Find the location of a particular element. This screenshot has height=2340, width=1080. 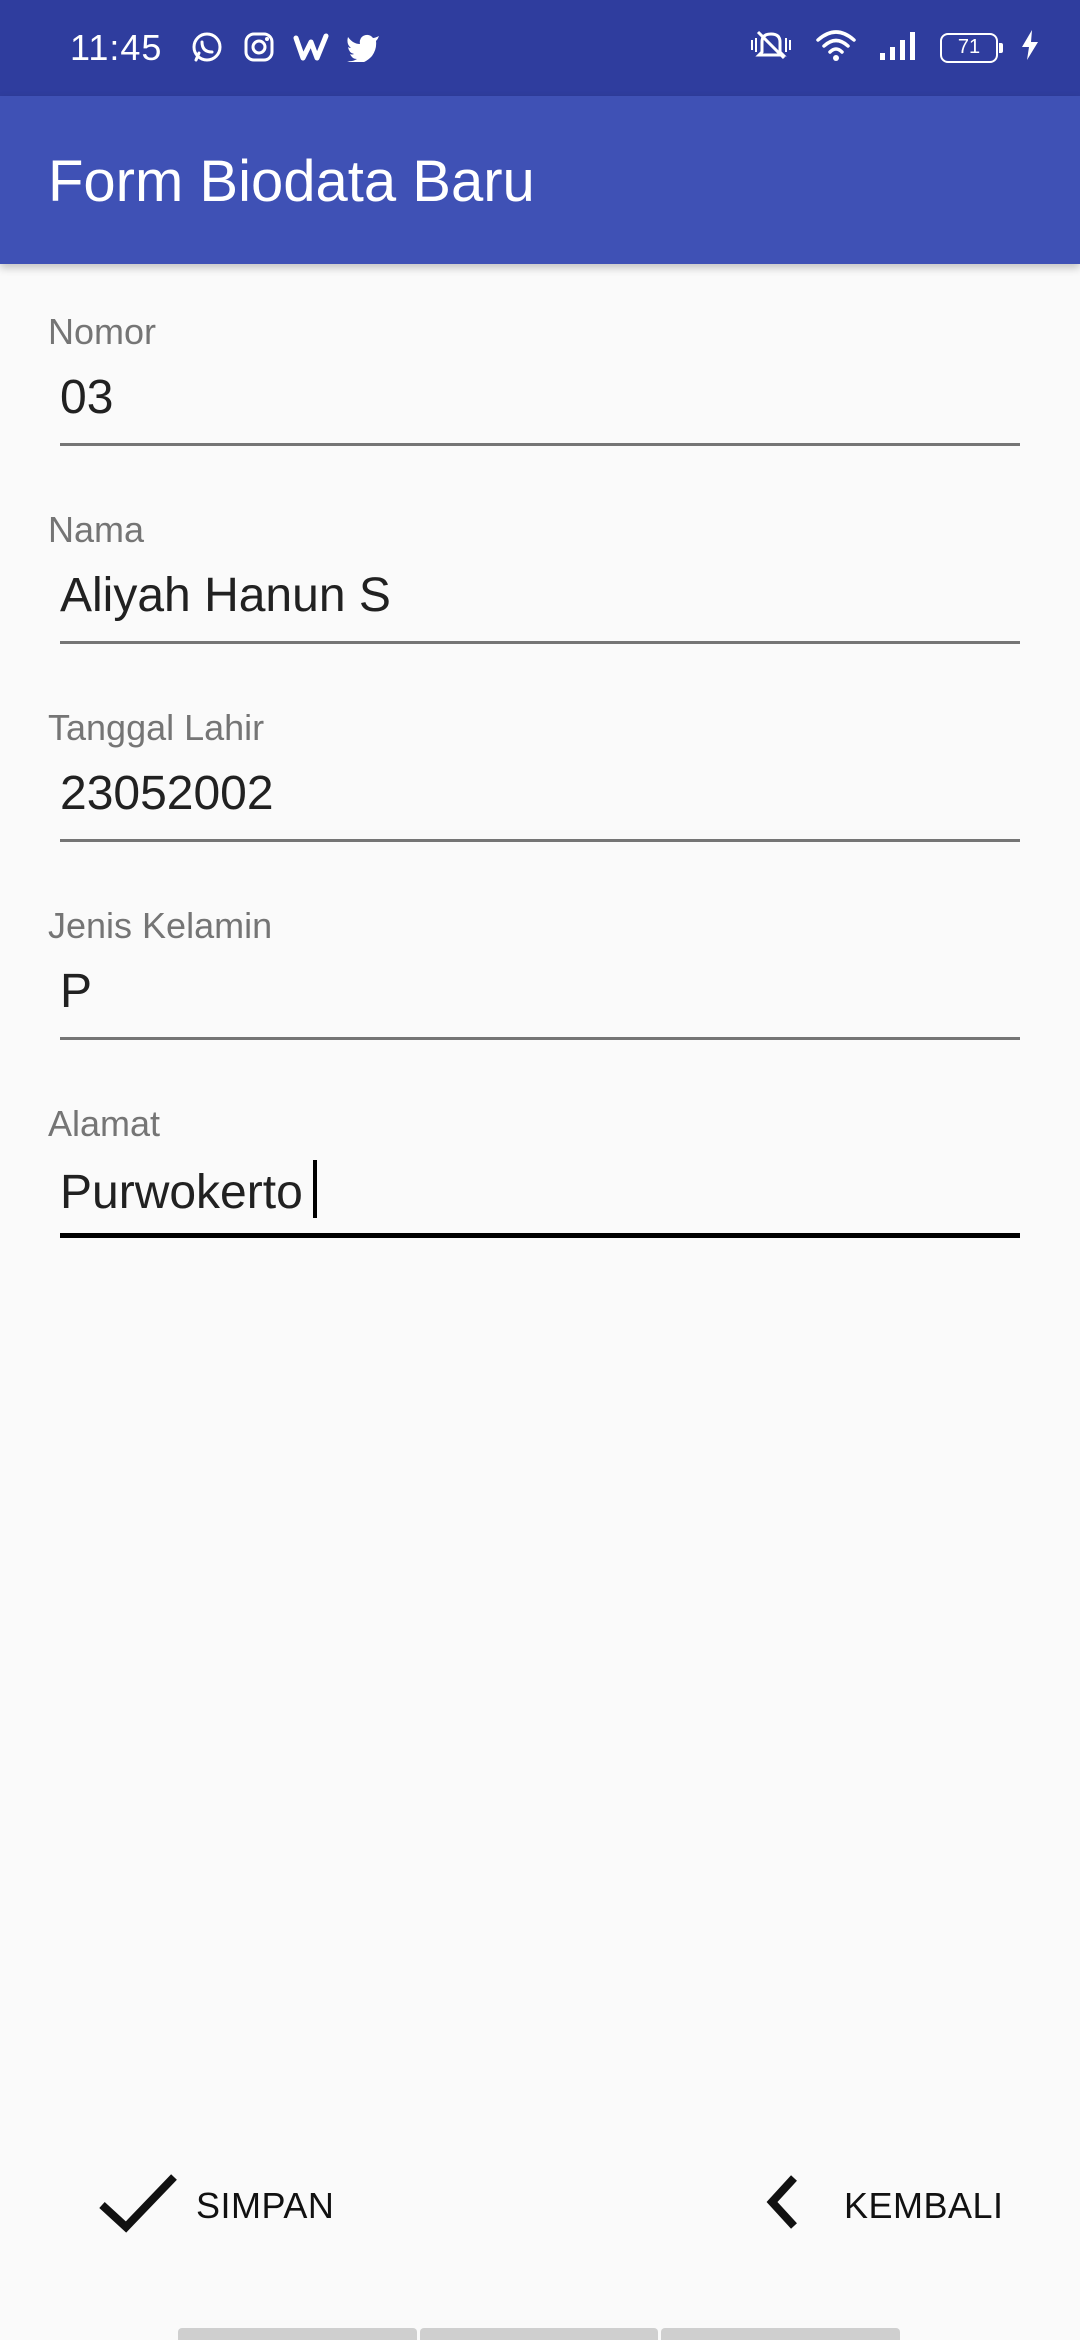

field-alamat: Alamat Purwokerto is located at coordinates (534, 1201).